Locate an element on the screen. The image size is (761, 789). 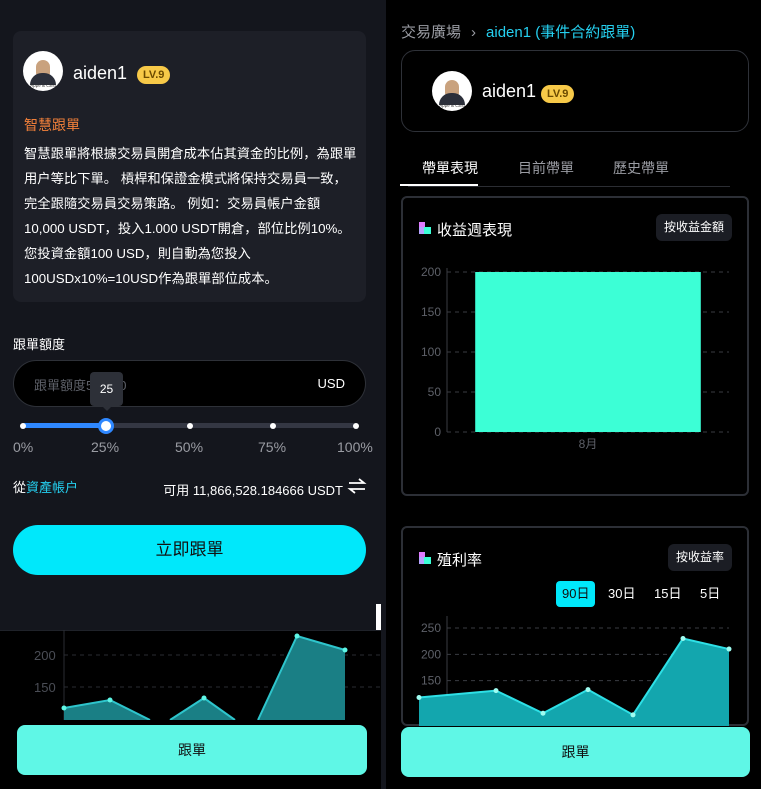
area-fill is located at coordinates (574, 682).